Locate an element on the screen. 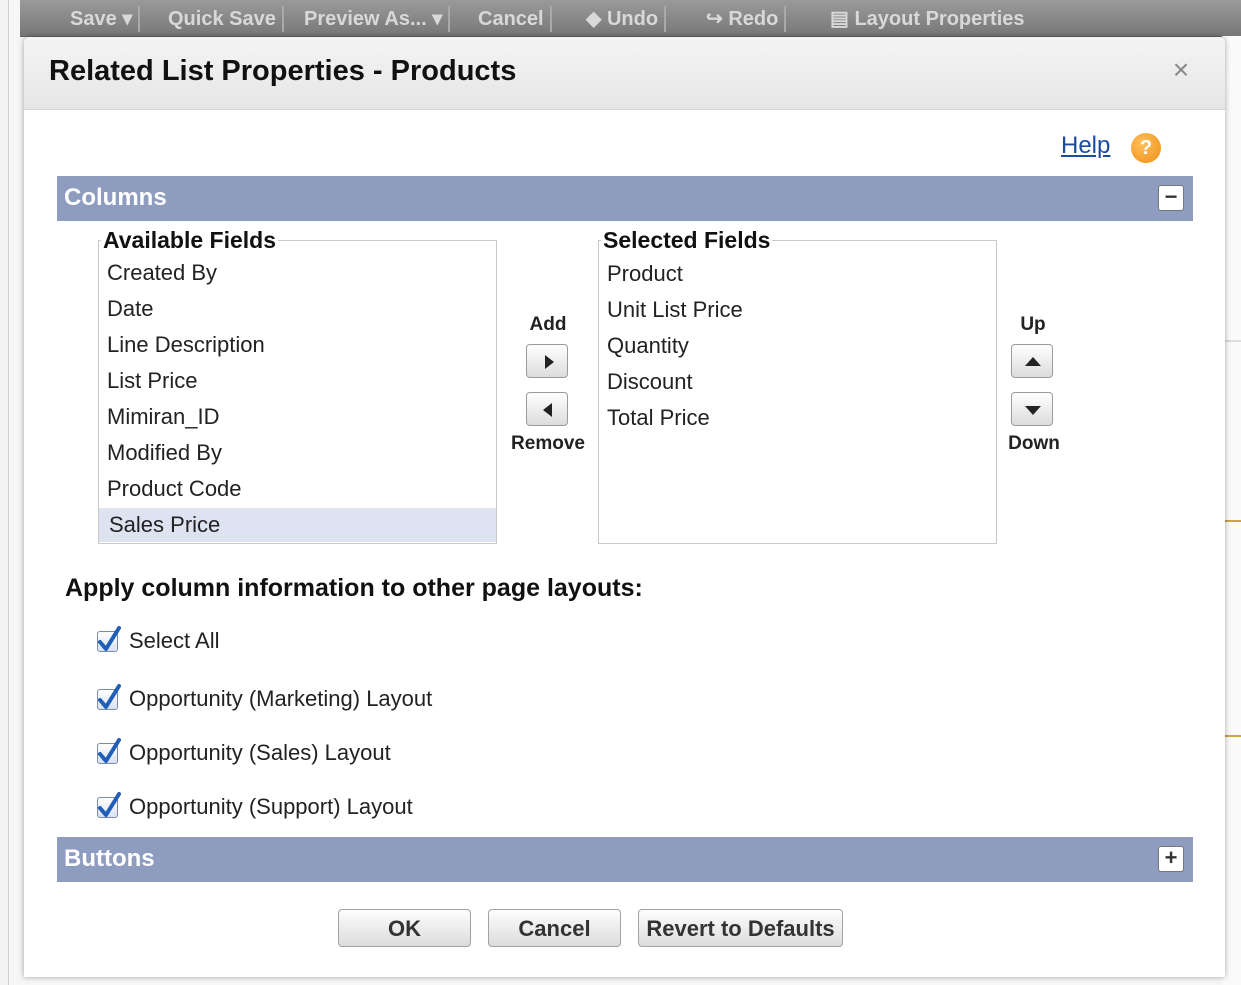 This screenshot has width=1241, height=985. add-button is located at coordinates (547, 361).